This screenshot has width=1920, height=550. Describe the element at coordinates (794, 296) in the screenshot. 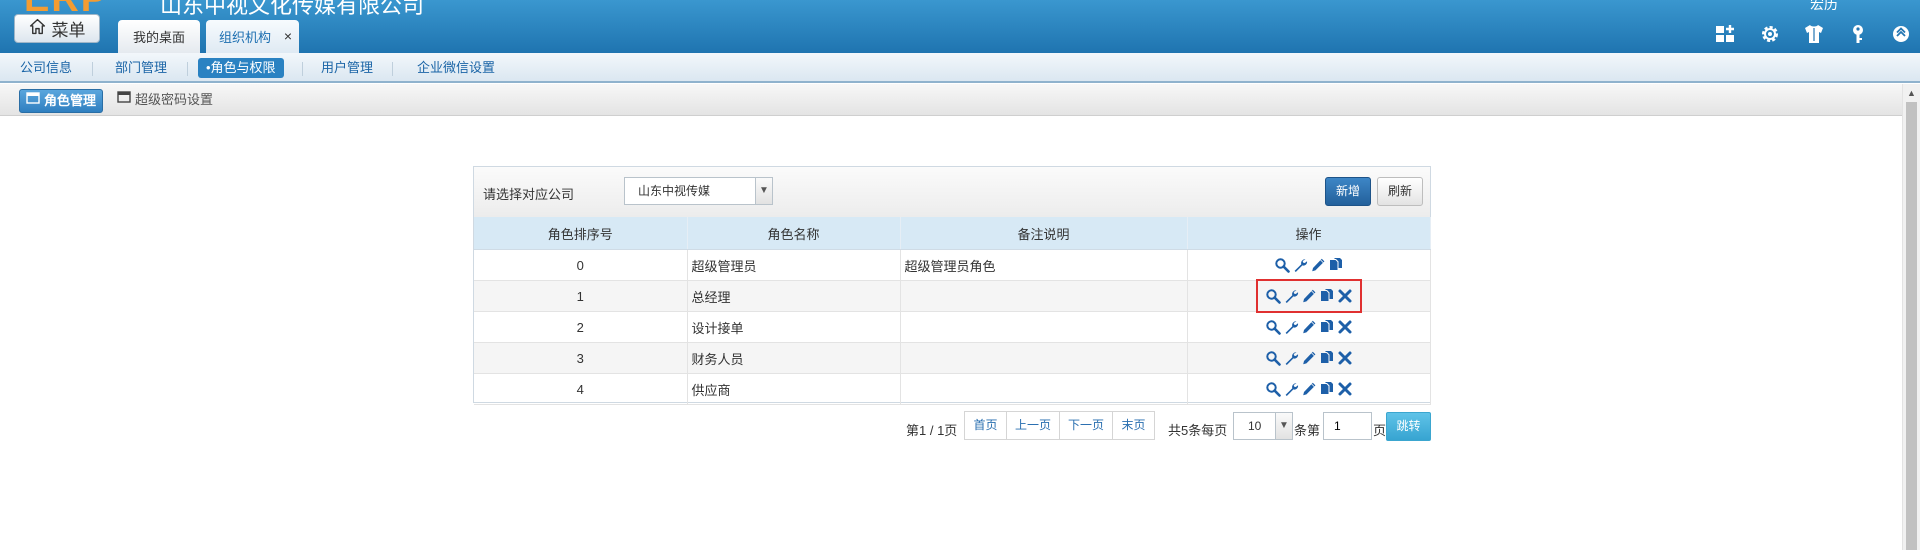

I see `role-name: 总经理` at that location.